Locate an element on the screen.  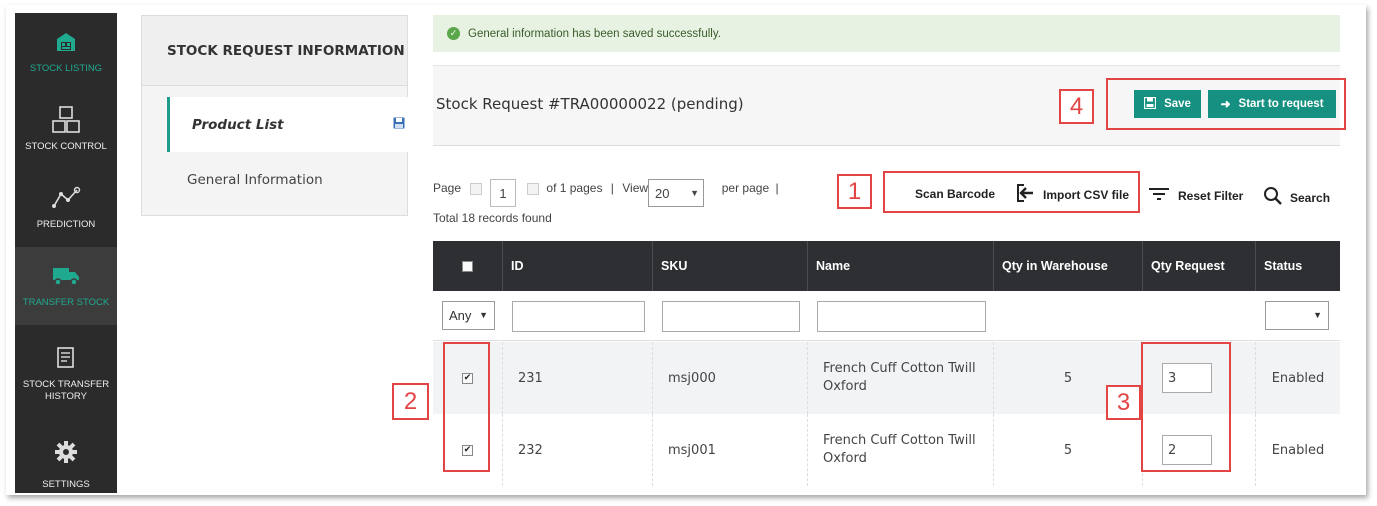
filter-id-input is located at coordinates (578, 316).